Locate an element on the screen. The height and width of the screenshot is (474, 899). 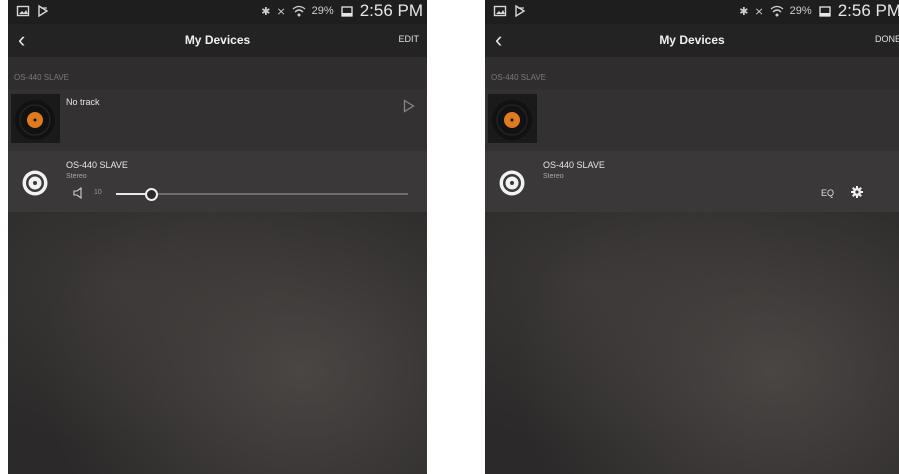
device-row: OS-440 SLAVE Stereo EQ is located at coordinates (692, 181).